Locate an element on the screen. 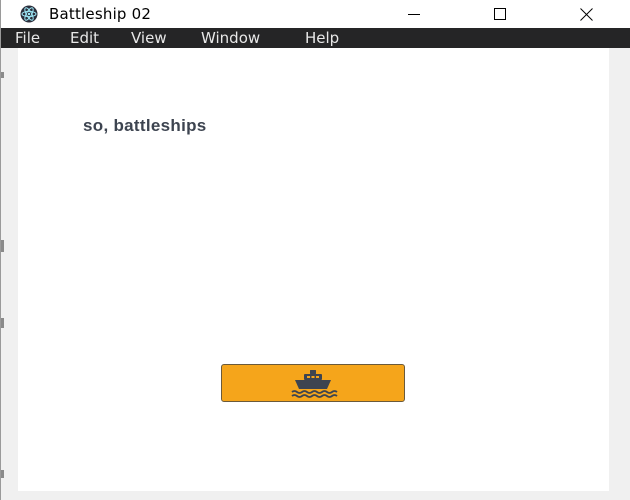 The width and height of the screenshot is (630, 500). maximize-button is located at coordinates (500, 14).